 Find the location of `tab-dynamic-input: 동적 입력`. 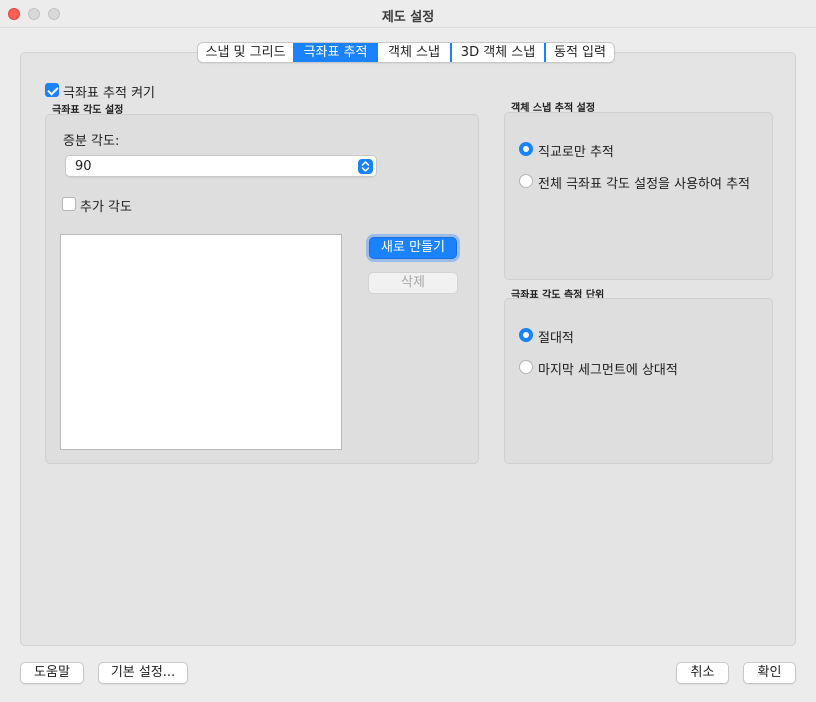

tab-dynamic-input: 동적 입력 is located at coordinates (580, 52).